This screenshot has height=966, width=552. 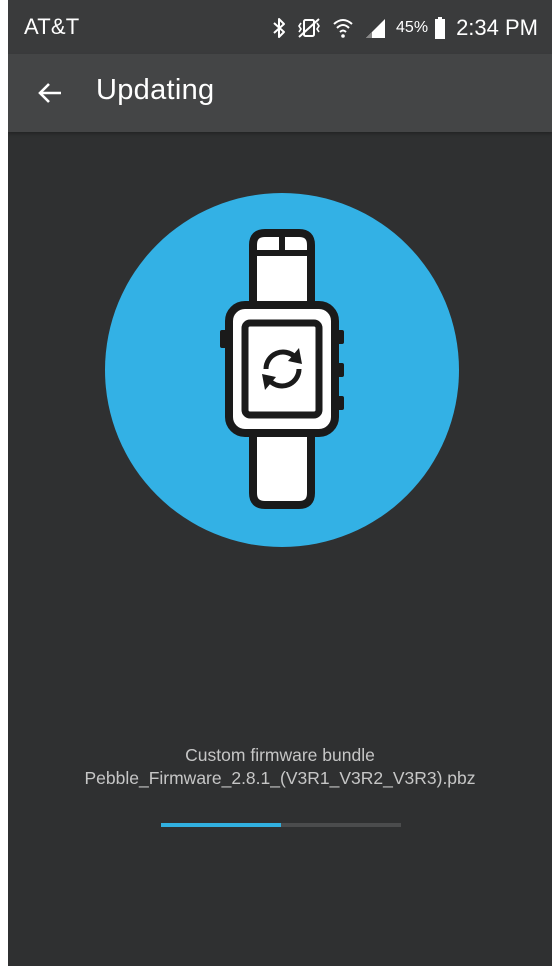 I want to click on update-progress-bar, so click(x=281, y=825).